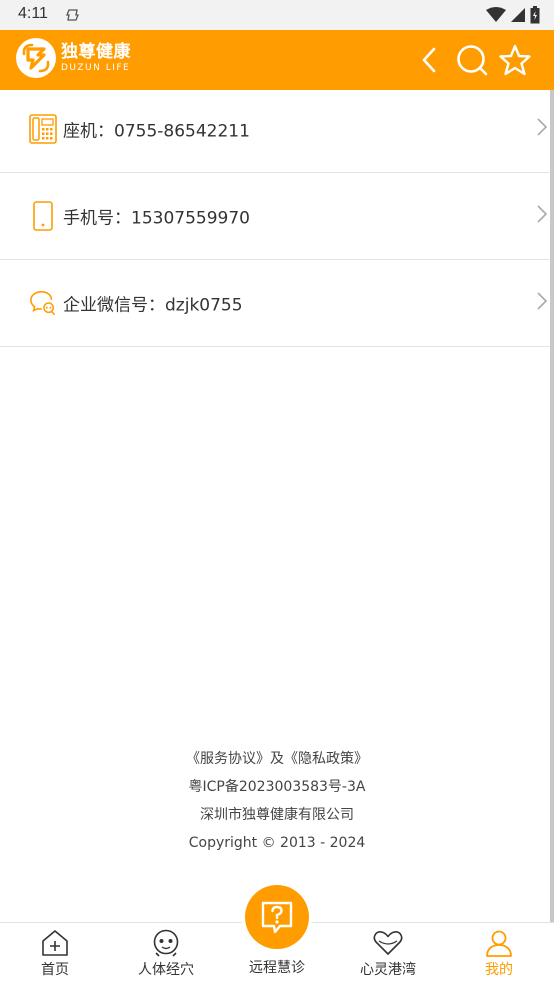  I want to click on nav-item-heart: 心灵港湾, so click(388, 953).